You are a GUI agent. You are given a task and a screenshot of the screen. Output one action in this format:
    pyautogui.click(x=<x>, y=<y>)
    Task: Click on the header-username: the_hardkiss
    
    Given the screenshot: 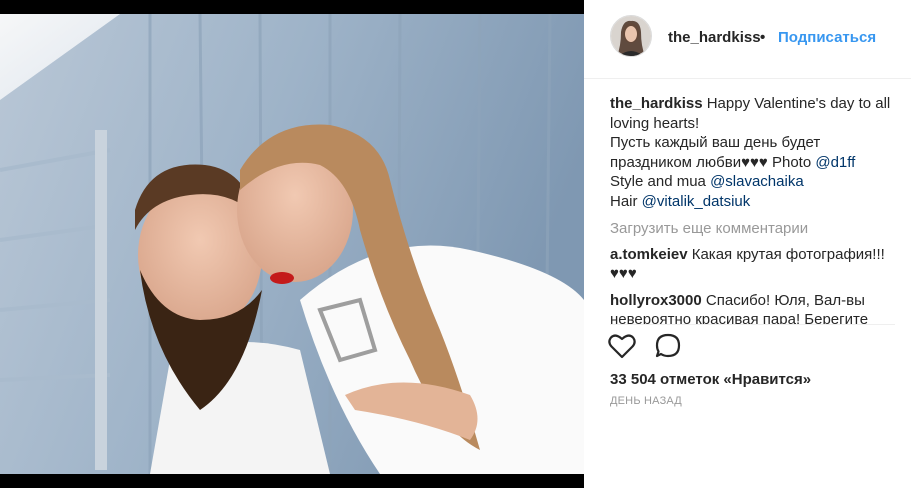 What is the action you would take?
    pyautogui.click(x=714, y=37)
    